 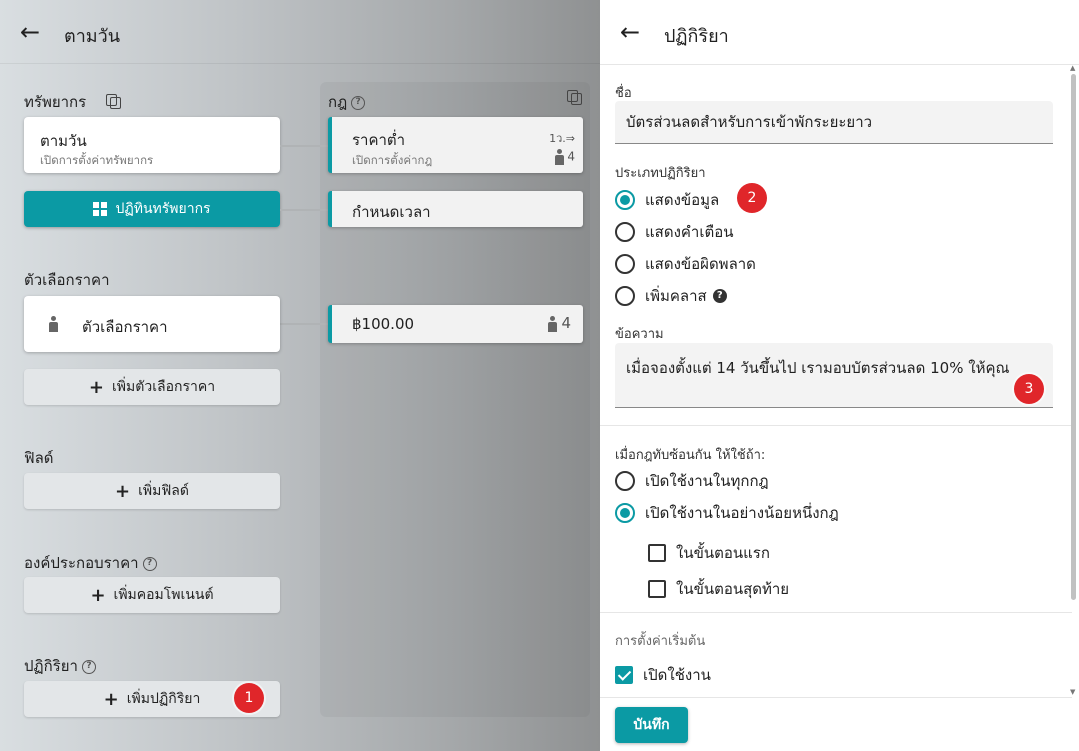 I want to click on price-option-title: ตัวเลือกราคา, so click(x=125, y=327).